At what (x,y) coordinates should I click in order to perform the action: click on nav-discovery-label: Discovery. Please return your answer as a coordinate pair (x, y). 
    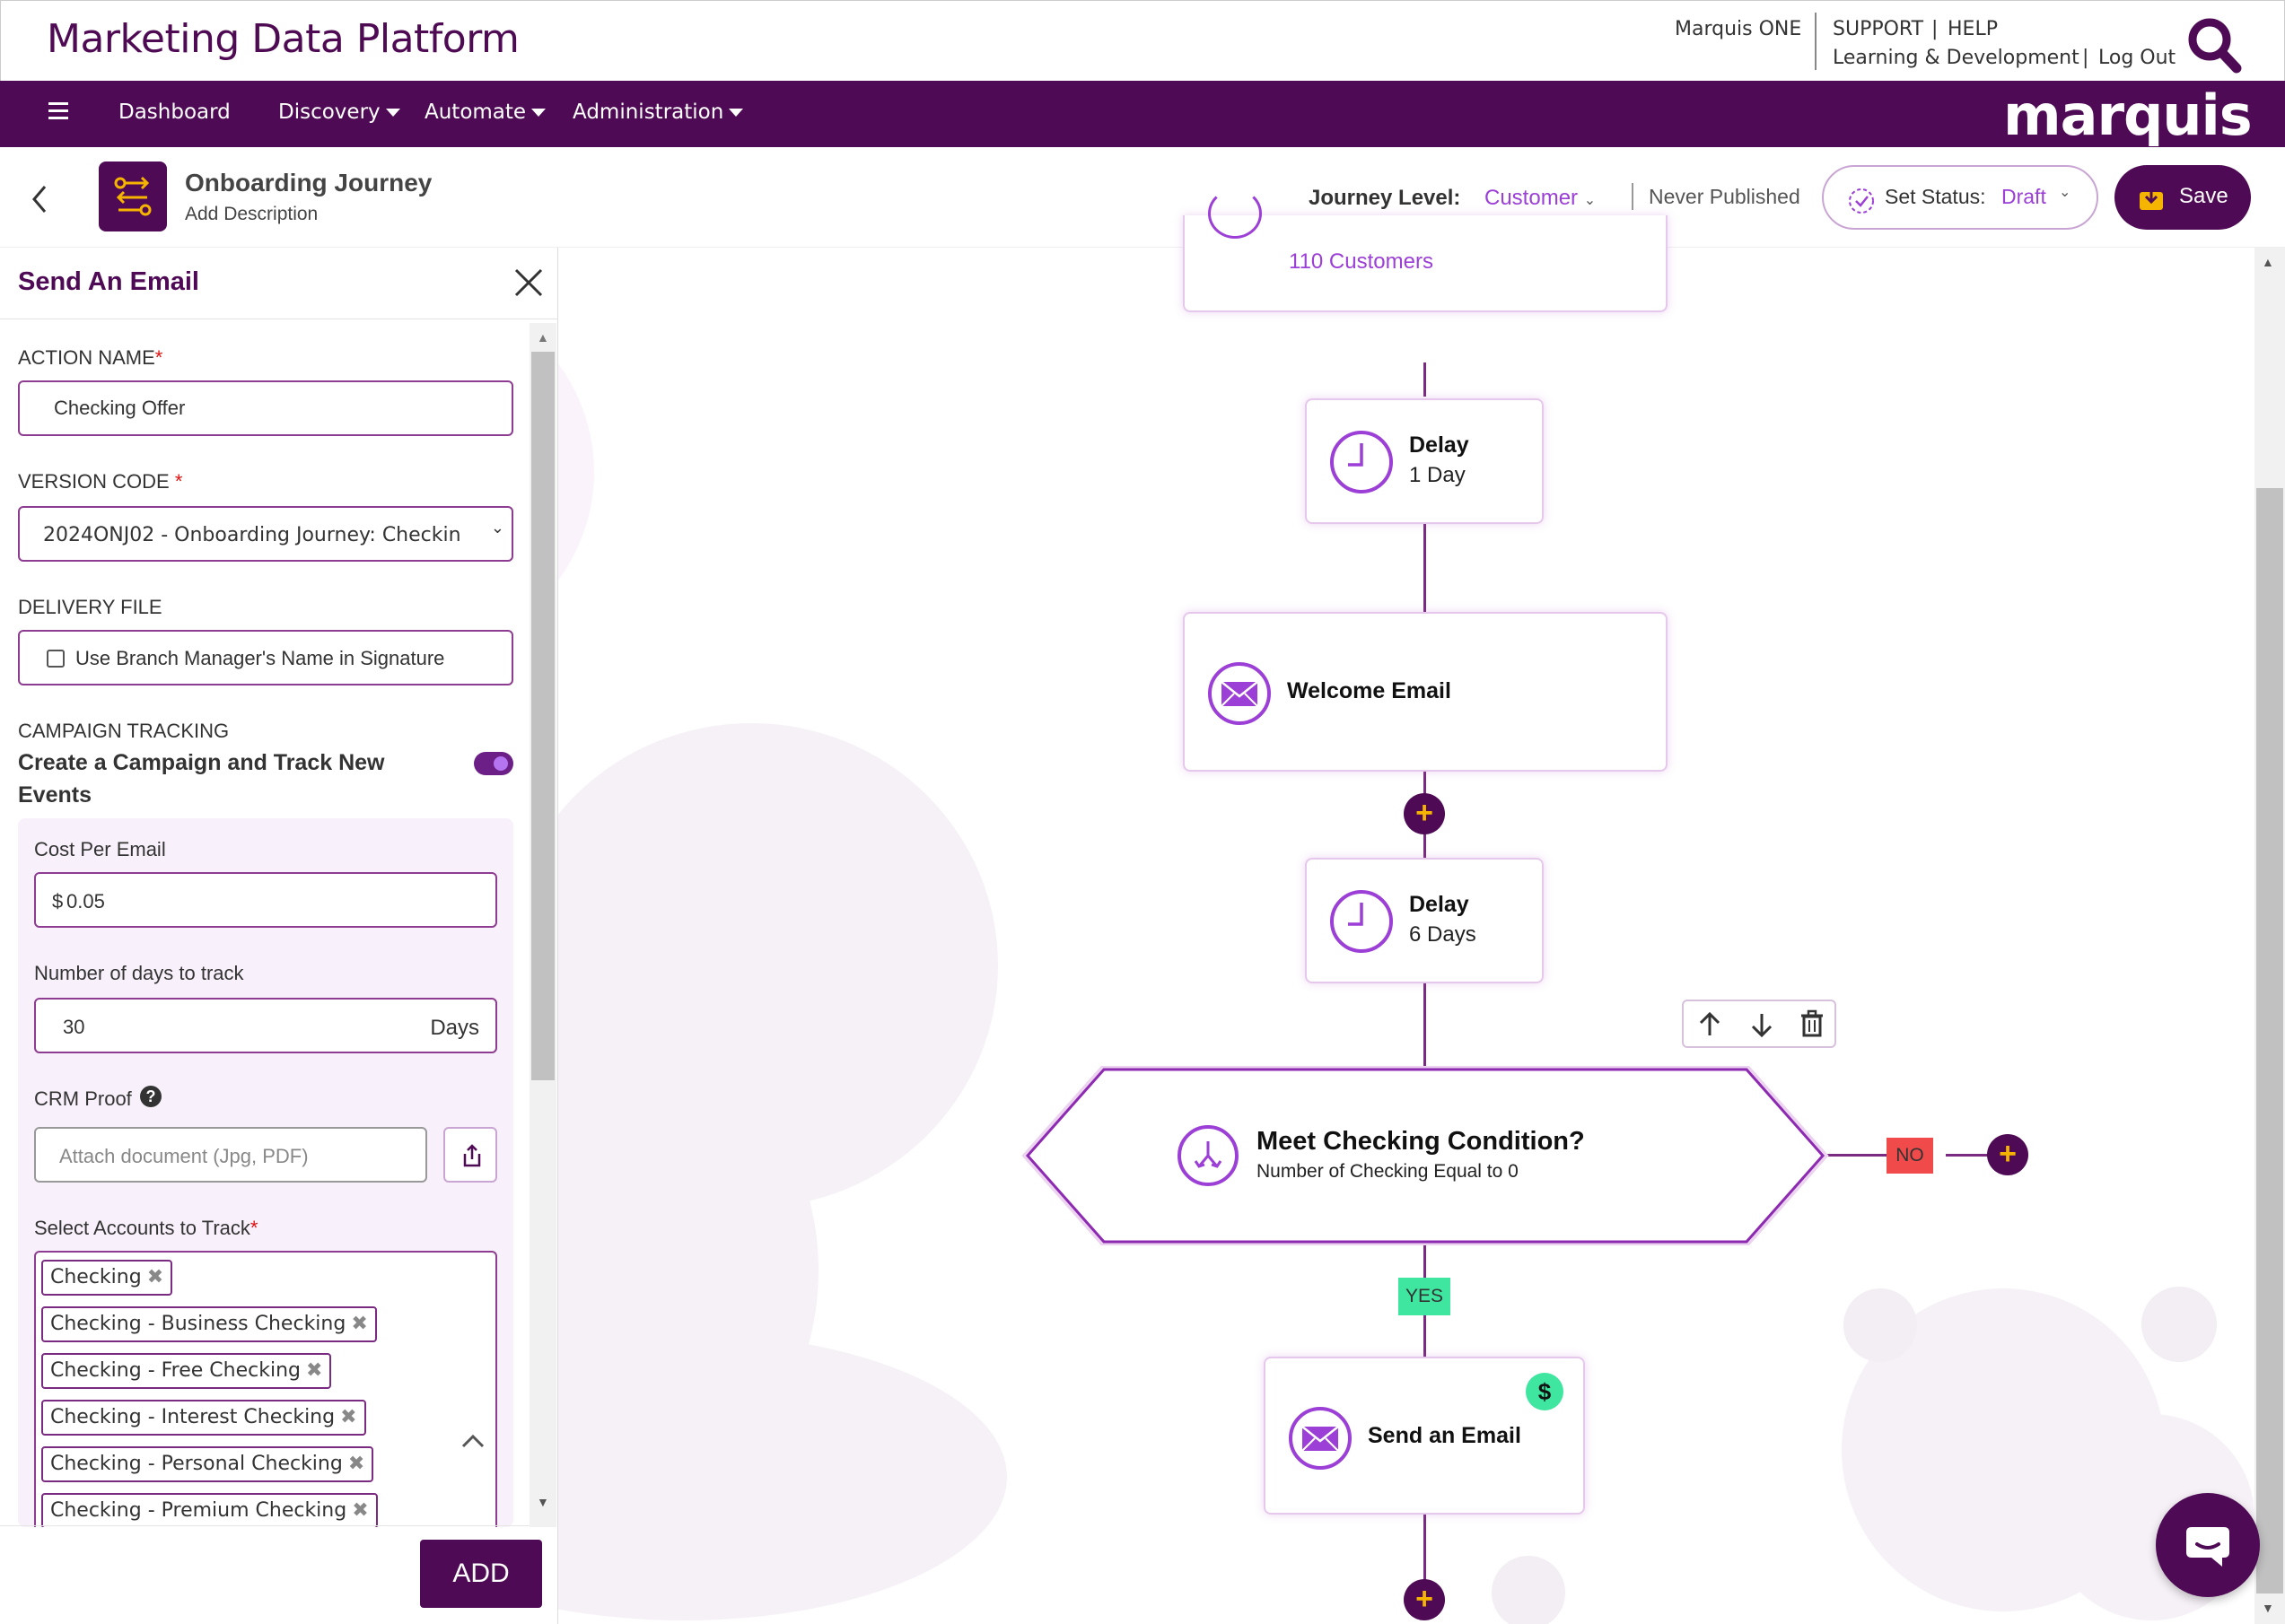
    Looking at the image, I should click on (330, 112).